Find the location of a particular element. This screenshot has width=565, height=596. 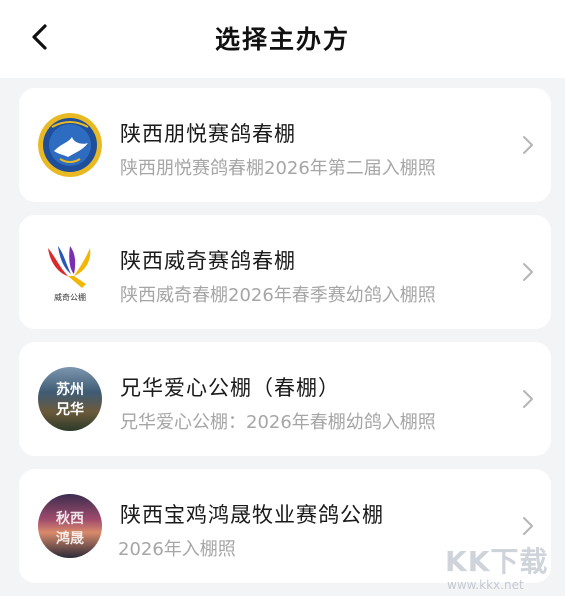

page-title: 选择主办方 is located at coordinates (282, 39).